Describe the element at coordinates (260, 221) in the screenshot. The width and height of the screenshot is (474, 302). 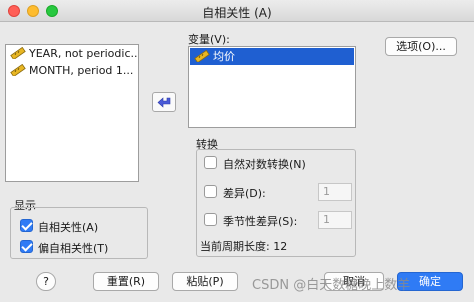
I see `seasonal-difference-label: 季节性差异(S):` at that location.